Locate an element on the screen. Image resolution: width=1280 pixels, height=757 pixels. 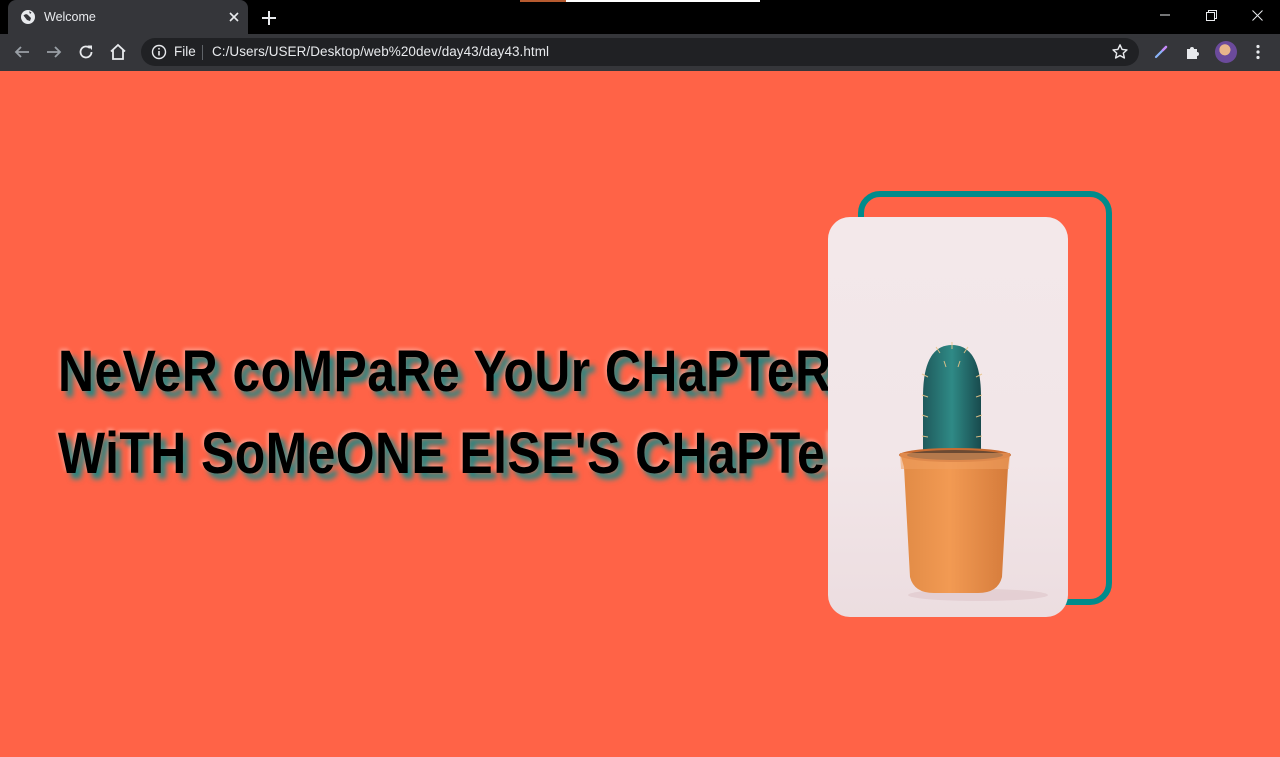
globe-icon is located at coordinates (28, 17).